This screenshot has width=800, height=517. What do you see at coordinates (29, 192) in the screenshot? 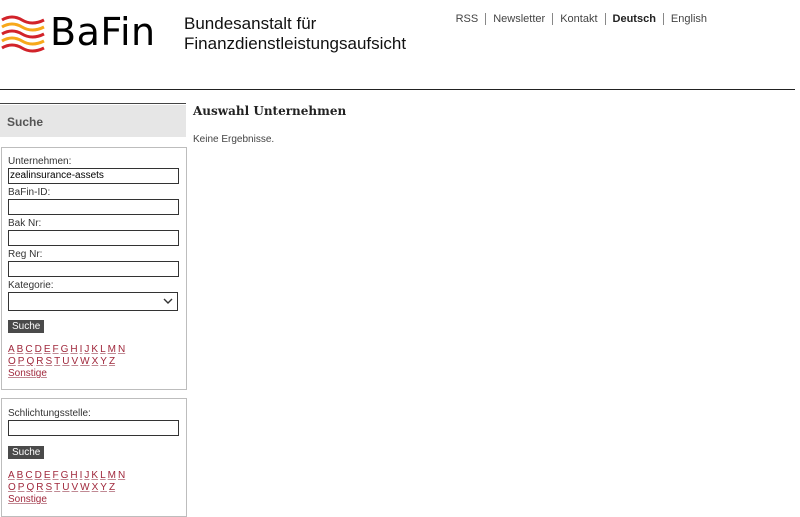
I see `bafin-id-label: BaFin-ID:` at bounding box center [29, 192].